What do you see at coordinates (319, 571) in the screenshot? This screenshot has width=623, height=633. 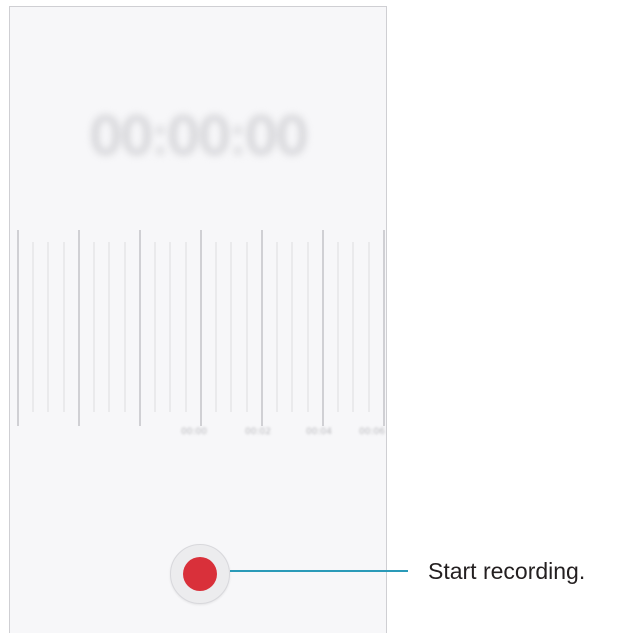 I see `callout-line` at bounding box center [319, 571].